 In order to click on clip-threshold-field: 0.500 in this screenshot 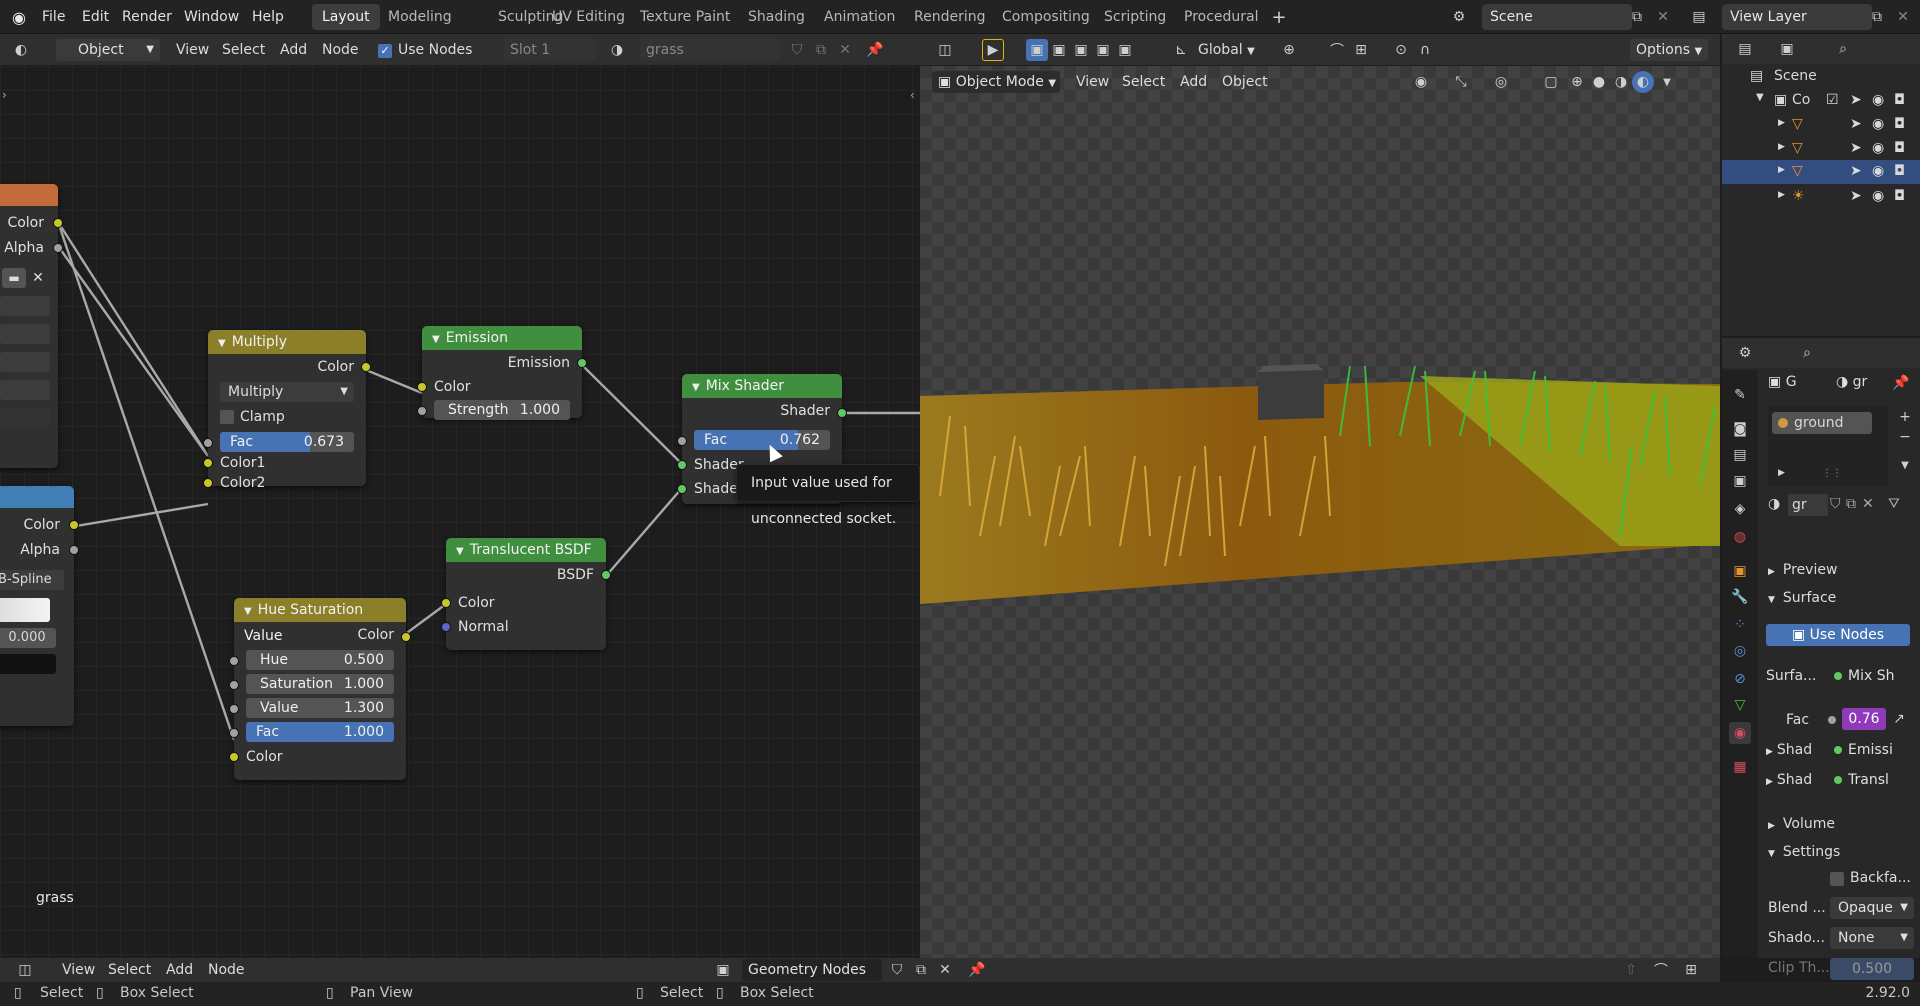, I will do `click(1872, 969)`.